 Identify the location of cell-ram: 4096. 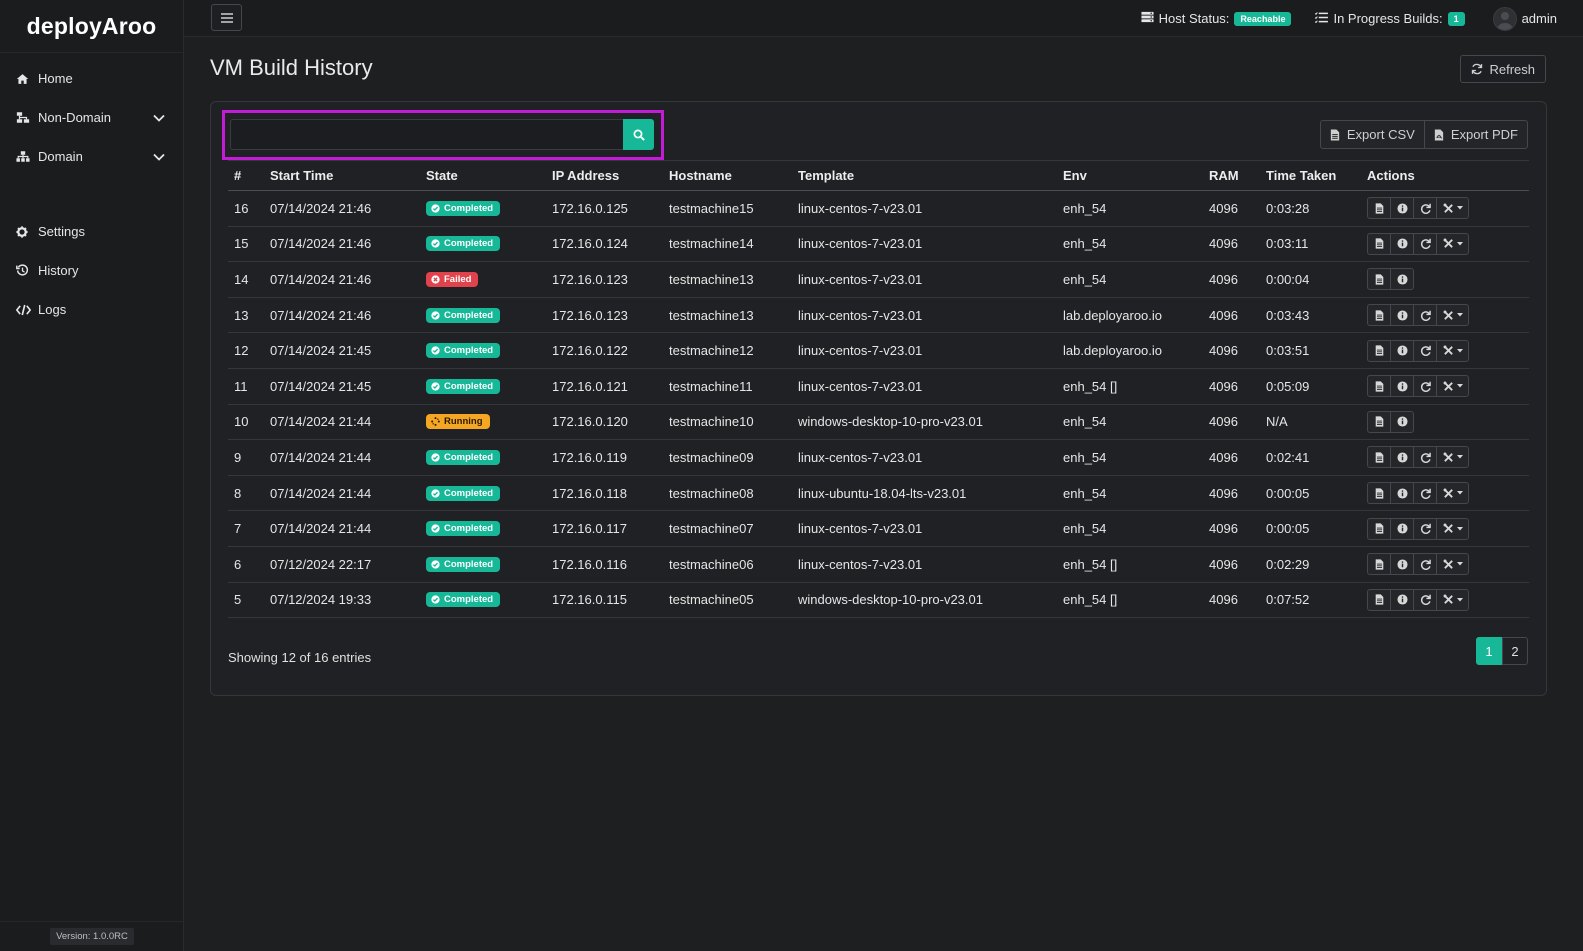
(1231, 493).